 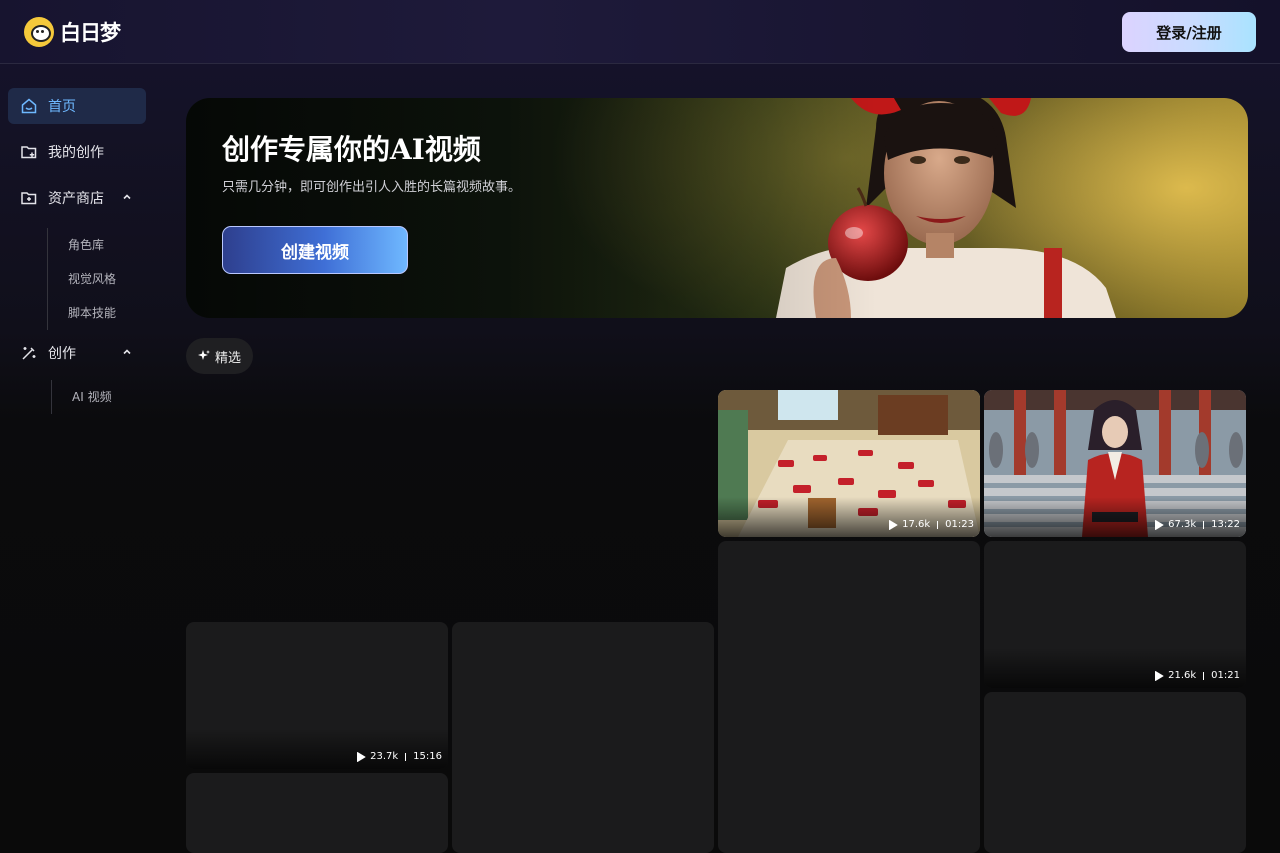 I want to click on submenu-item-script-skills: 脚本技能, so click(x=82, y=313).